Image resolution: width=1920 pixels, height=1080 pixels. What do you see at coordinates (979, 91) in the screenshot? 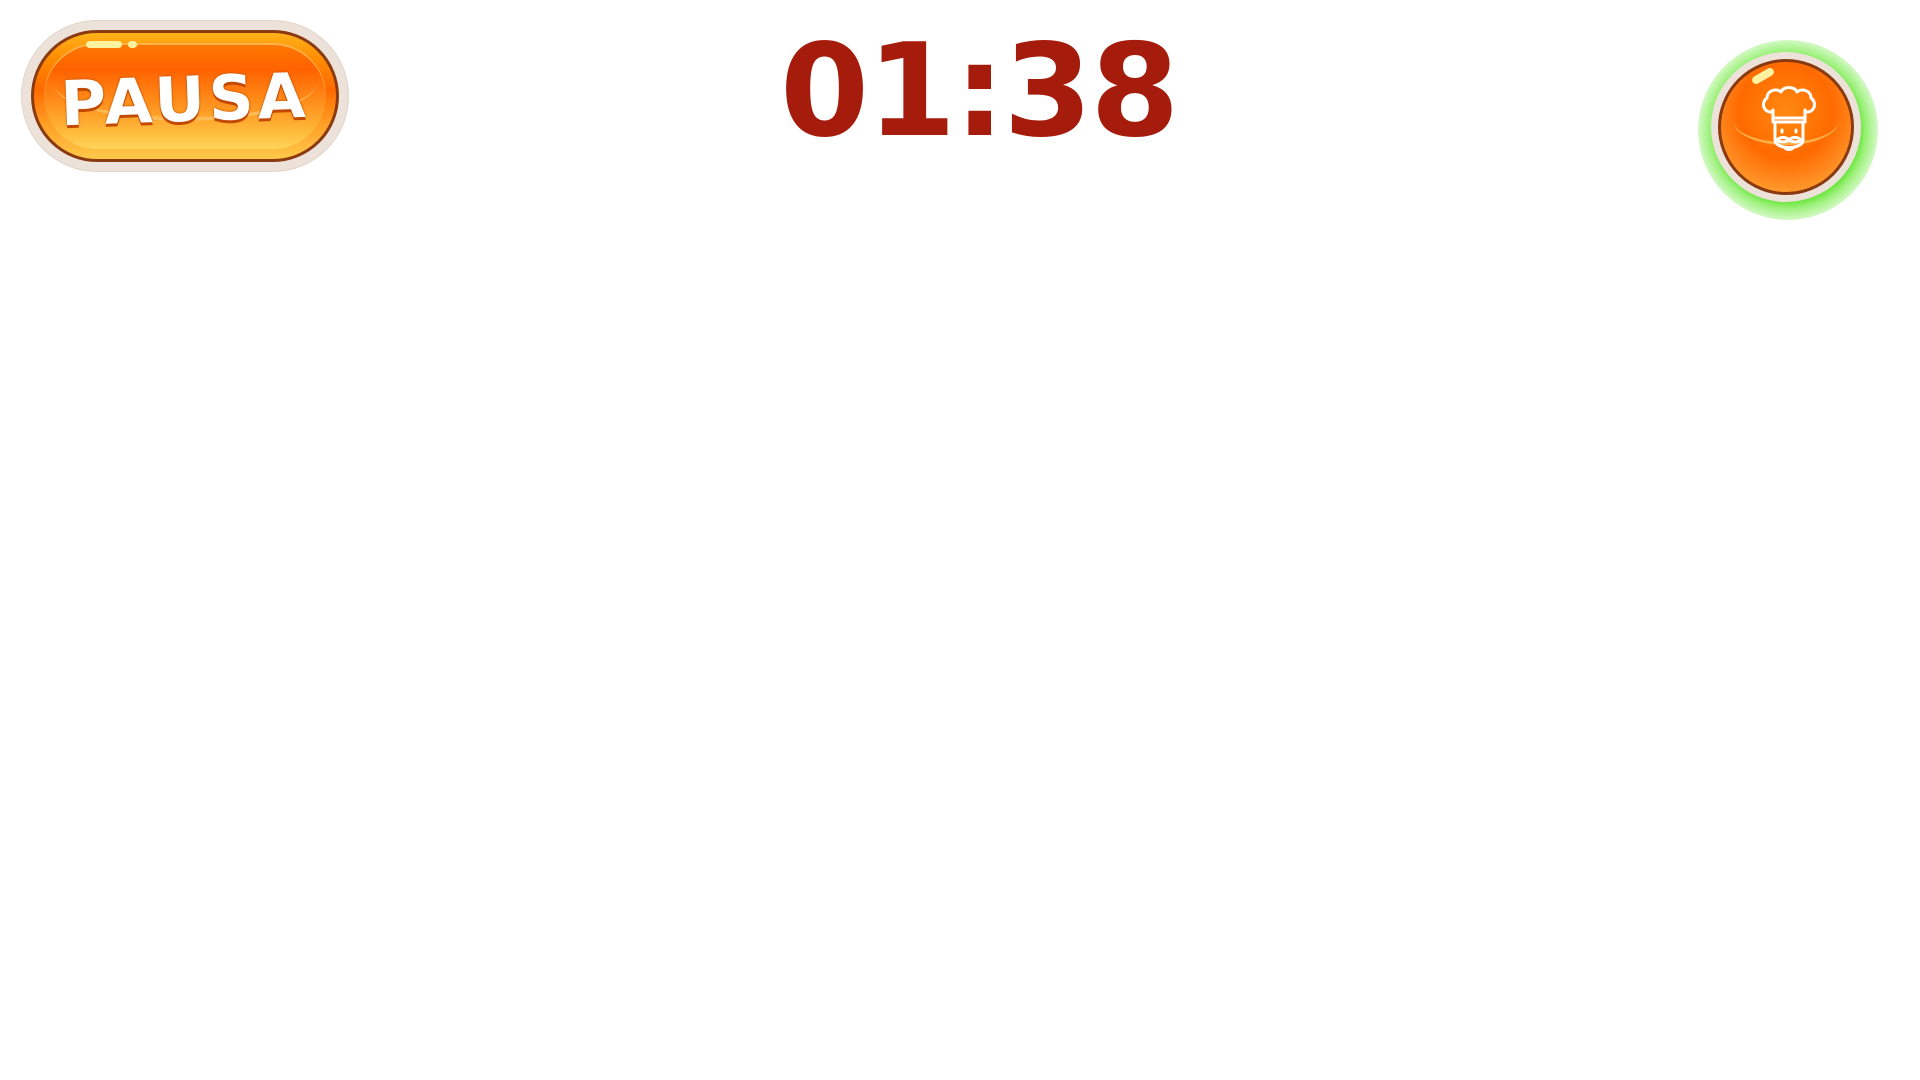
I see `countdown-timer: 01:38` at bounding box center [979, 91].